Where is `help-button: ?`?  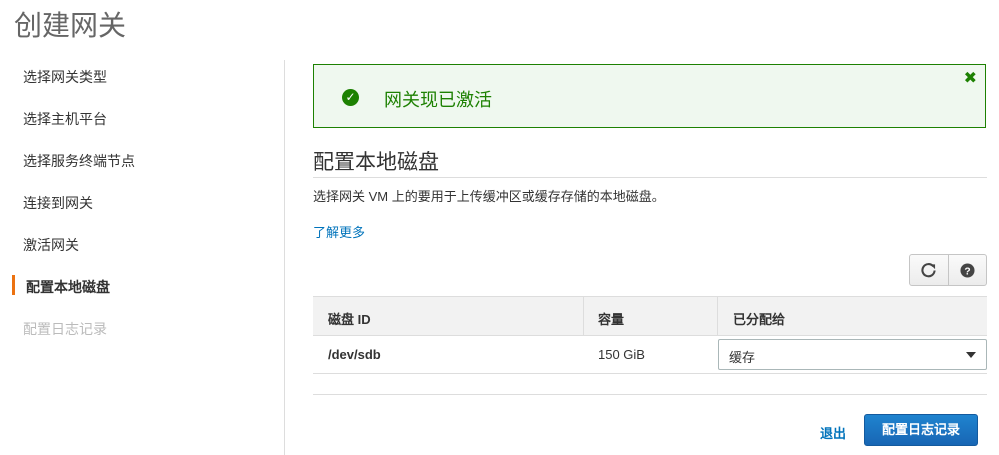
help-button: ? is located at coordinates (967, 270).